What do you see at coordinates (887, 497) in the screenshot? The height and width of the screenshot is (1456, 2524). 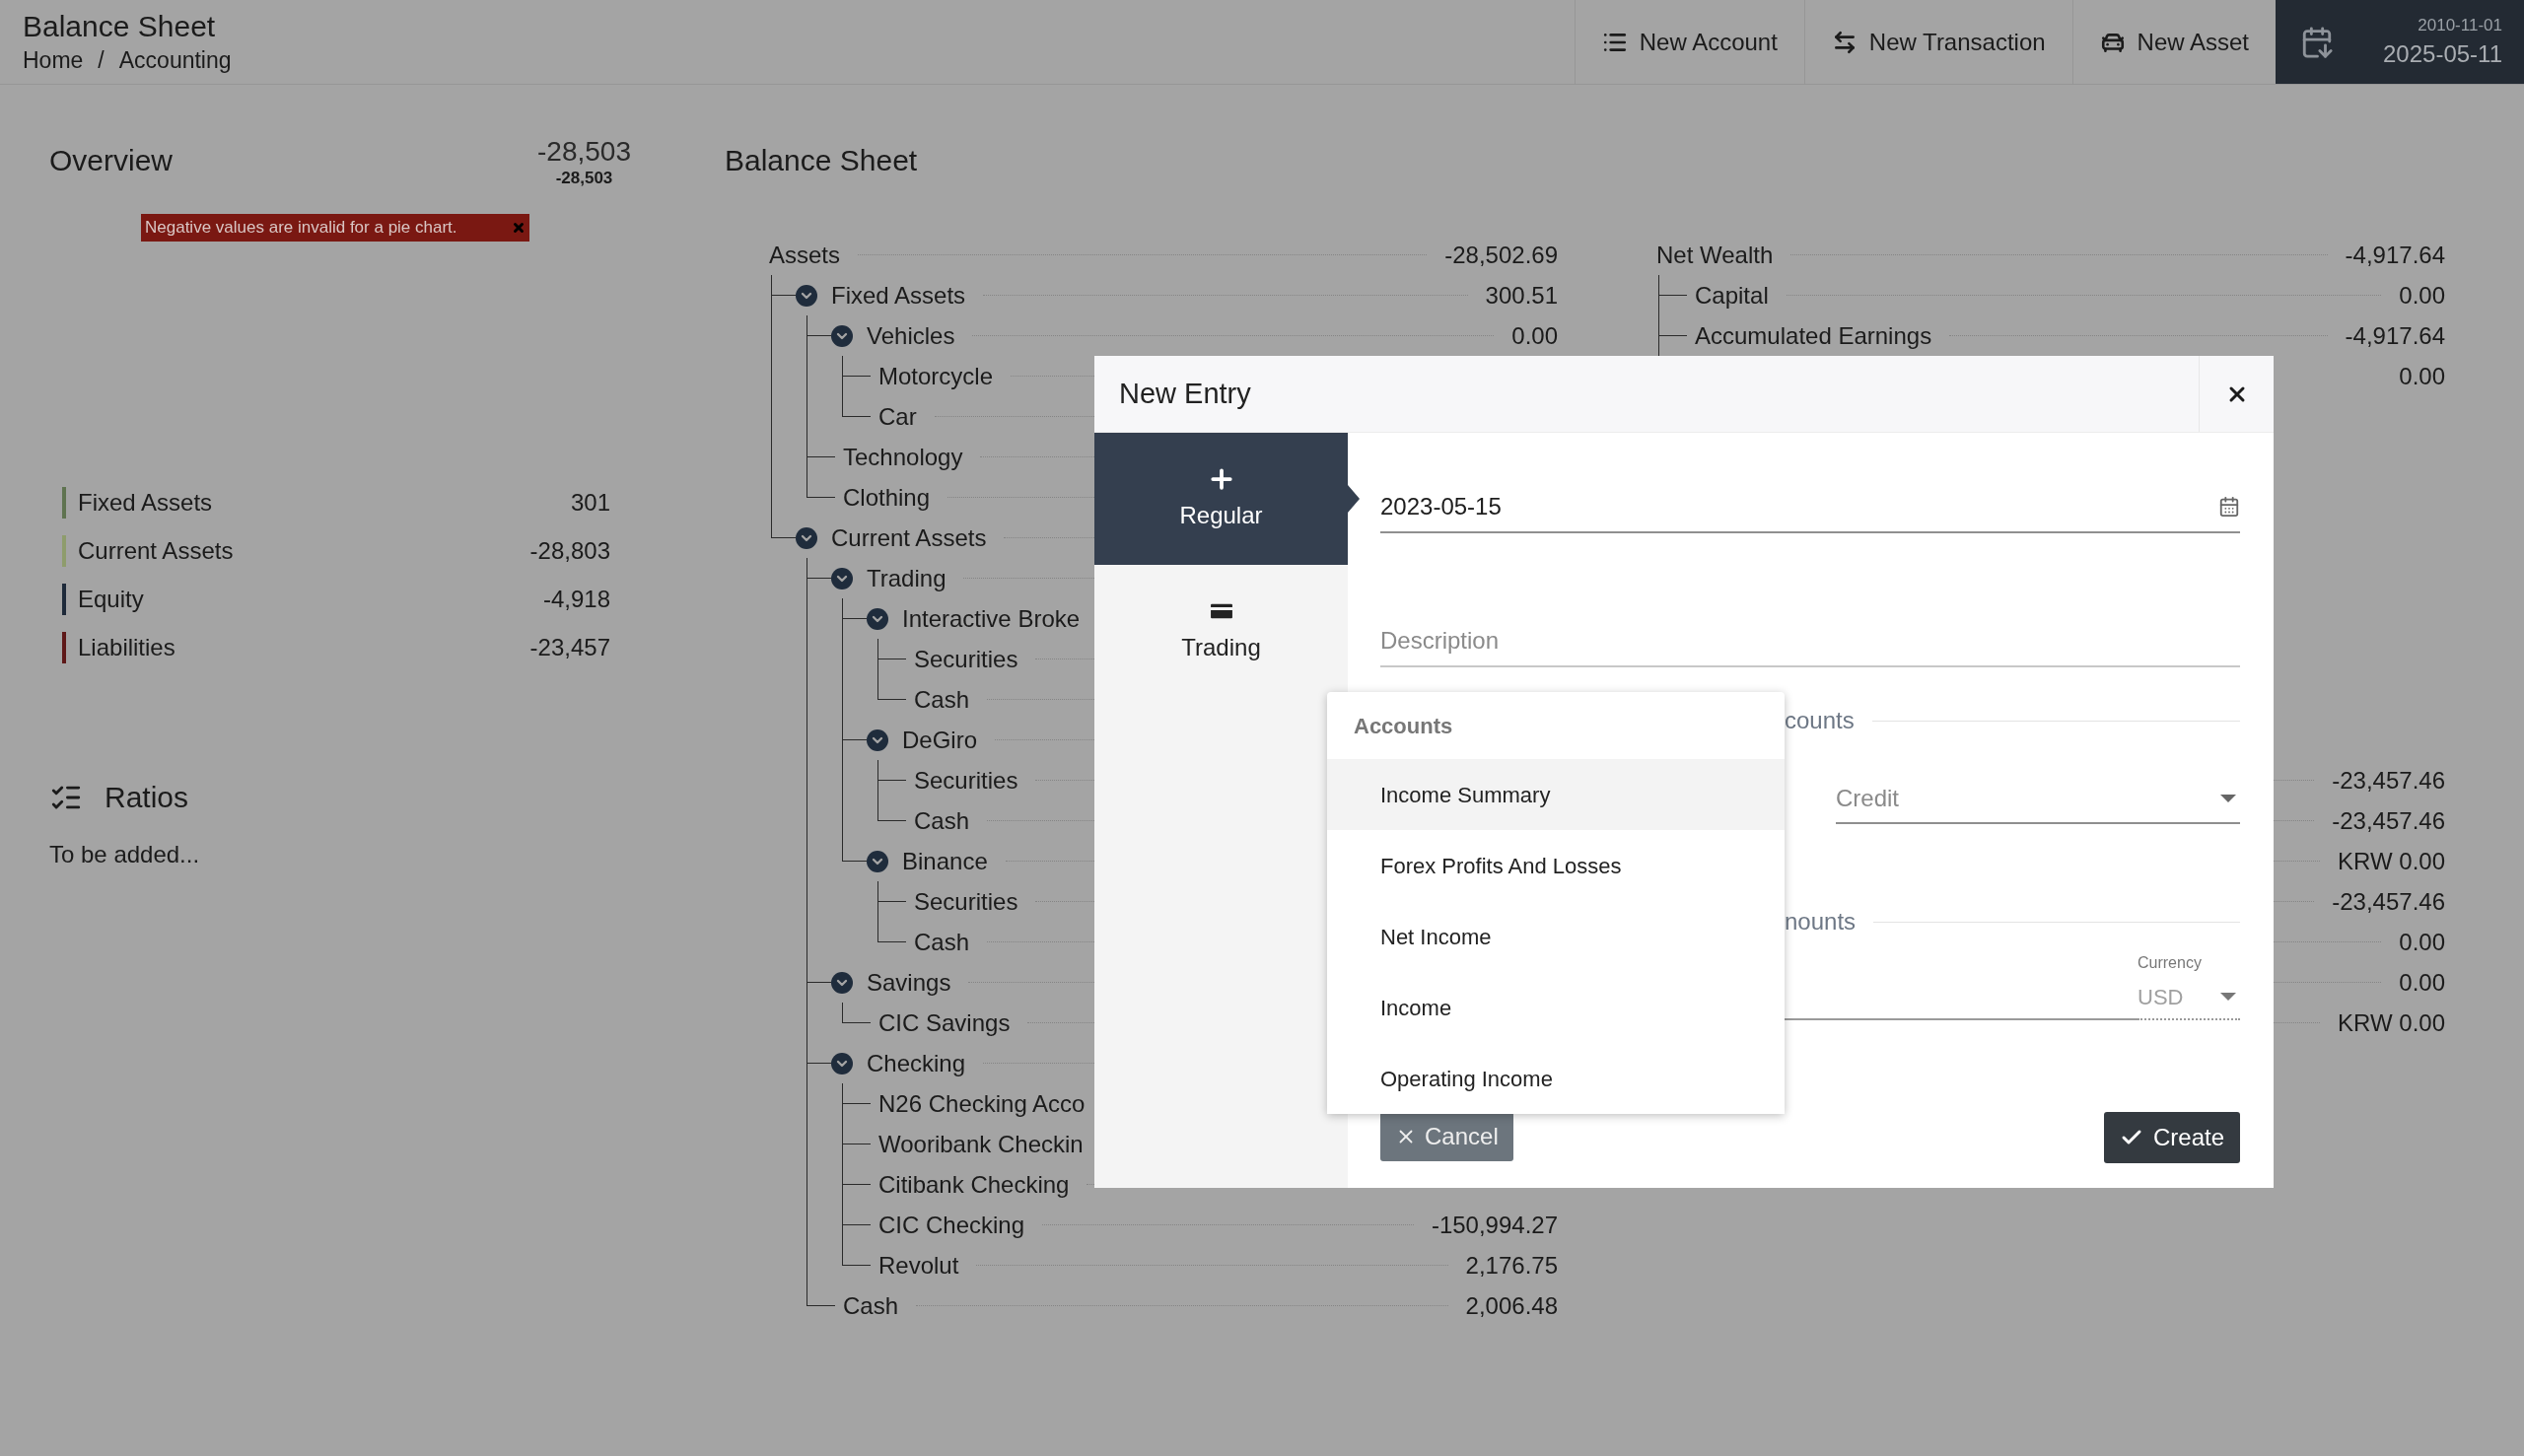 I see `account-name: Clothing` at bounding box center [887, 497].